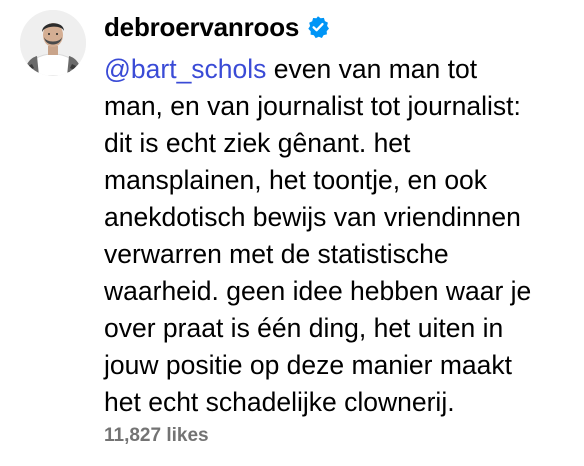 The width and height of the screenshot is (584, 466). I want to click on comment-line: jouw positie op deze manier maakt, so click(308, 365).